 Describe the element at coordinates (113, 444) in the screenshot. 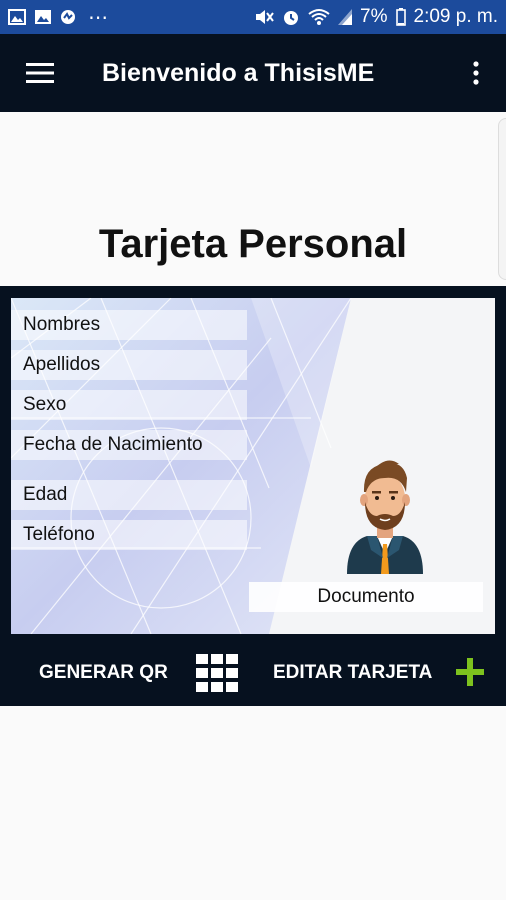

I see `field-label: Fecha de Nacimiento` at that location.